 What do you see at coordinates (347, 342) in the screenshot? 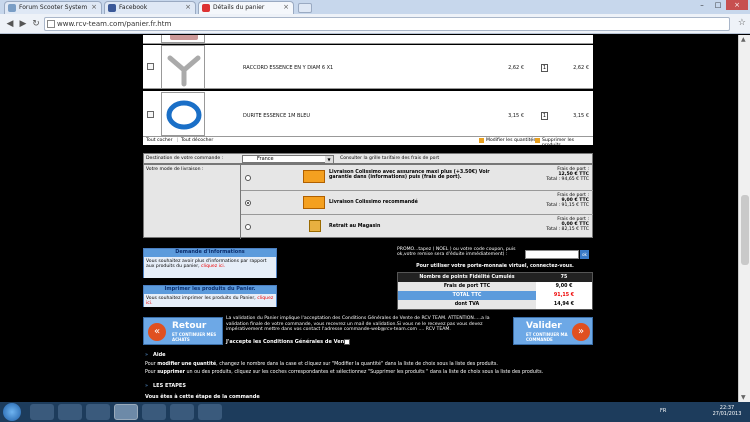
I see `accept-cgv-checkbox` at bounding box center [347, 342].